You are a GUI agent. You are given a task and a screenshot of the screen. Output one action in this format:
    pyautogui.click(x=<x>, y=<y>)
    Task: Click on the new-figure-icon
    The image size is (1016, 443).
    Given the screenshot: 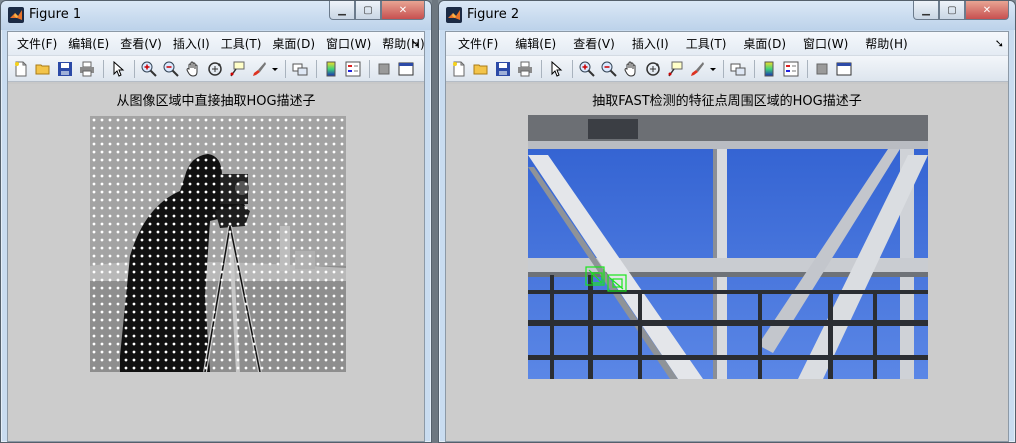 What is the action you would take?
    pyautogui.click(x=459, y=68)
    